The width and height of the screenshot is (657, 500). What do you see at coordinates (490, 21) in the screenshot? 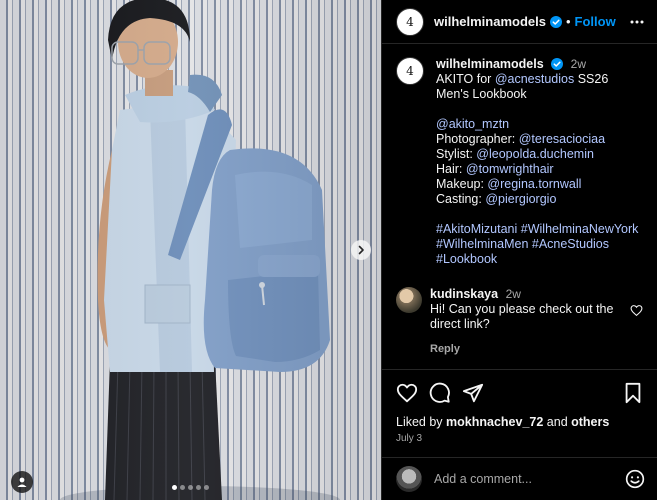
I see `author-username: wilhelminamodels` at bounding box center [490, 21].